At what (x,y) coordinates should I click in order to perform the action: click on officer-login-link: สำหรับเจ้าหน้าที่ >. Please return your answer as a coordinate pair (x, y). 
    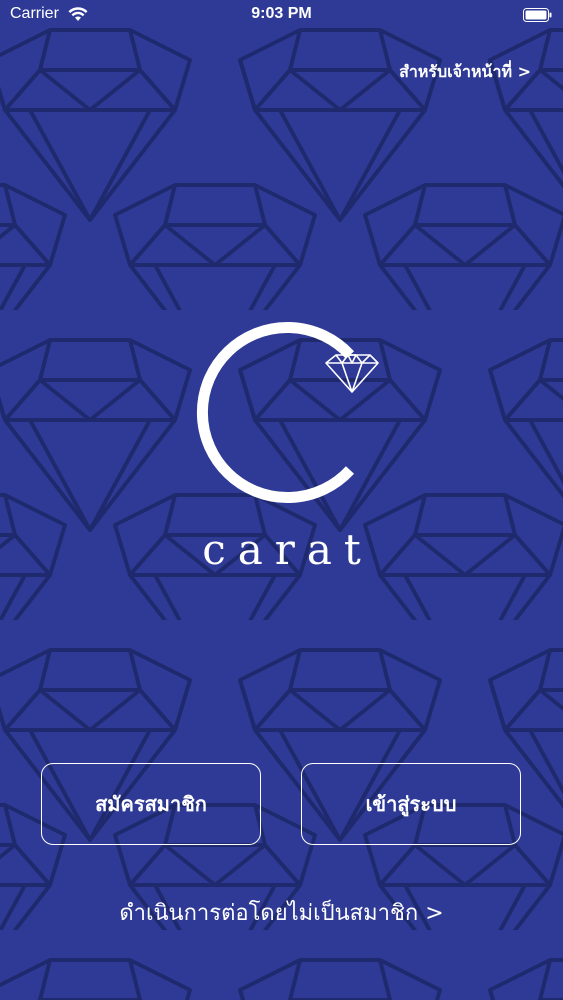
    Looking at the image, I should click on (465, 72).